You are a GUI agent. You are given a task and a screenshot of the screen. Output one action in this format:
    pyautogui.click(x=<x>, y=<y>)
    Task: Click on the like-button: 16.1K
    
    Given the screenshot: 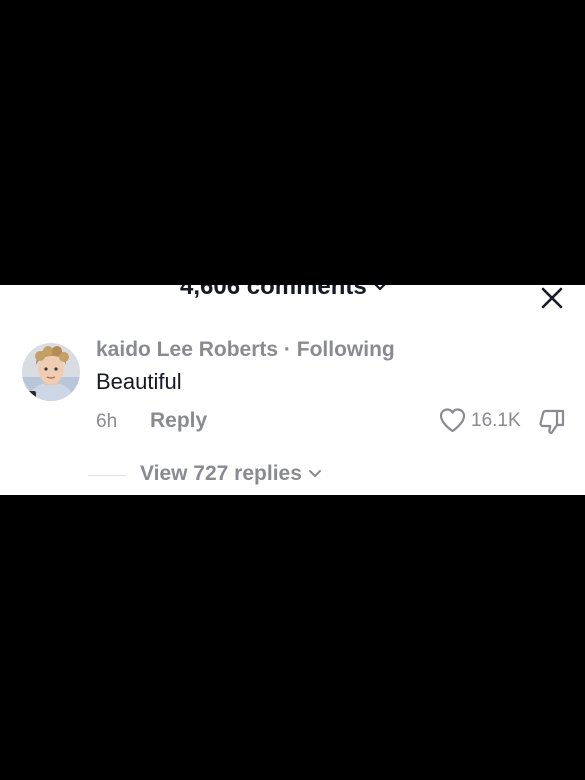 What is the action you would take?
    pyautogui.click(x=479, y=420)
    